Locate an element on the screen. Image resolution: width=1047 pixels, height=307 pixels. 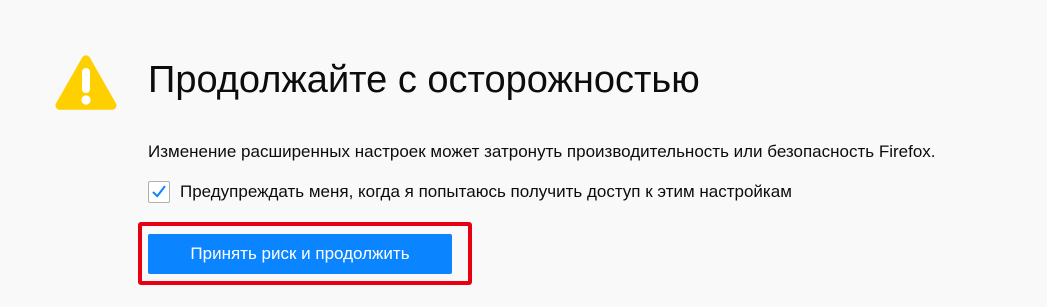
page-title: Продолжайте с осторожностью is located at coordinates (424, 80).